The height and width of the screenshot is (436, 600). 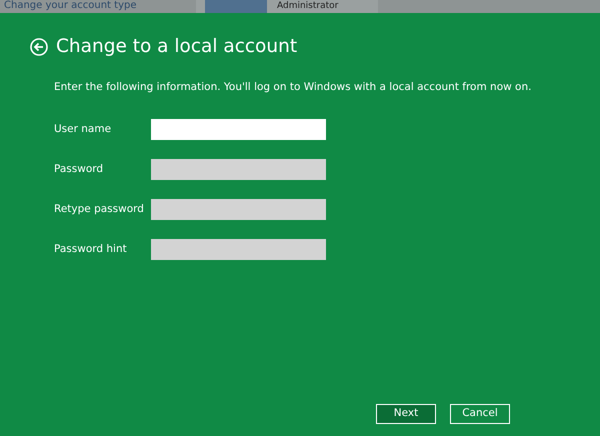 I want to click on account-name: Administrator, so click(x=307, y=6).